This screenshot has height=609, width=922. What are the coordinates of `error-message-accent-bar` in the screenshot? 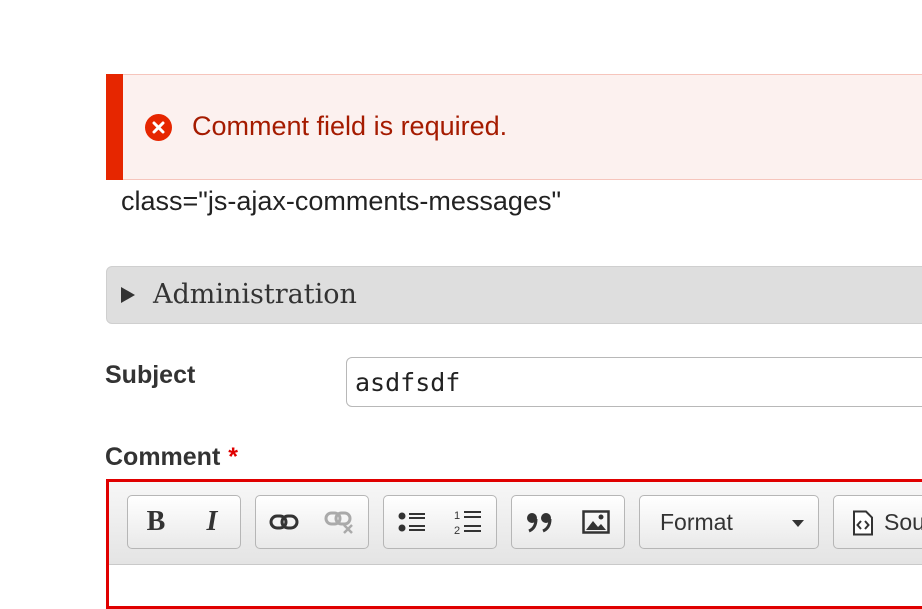 It's located at (114, 127).